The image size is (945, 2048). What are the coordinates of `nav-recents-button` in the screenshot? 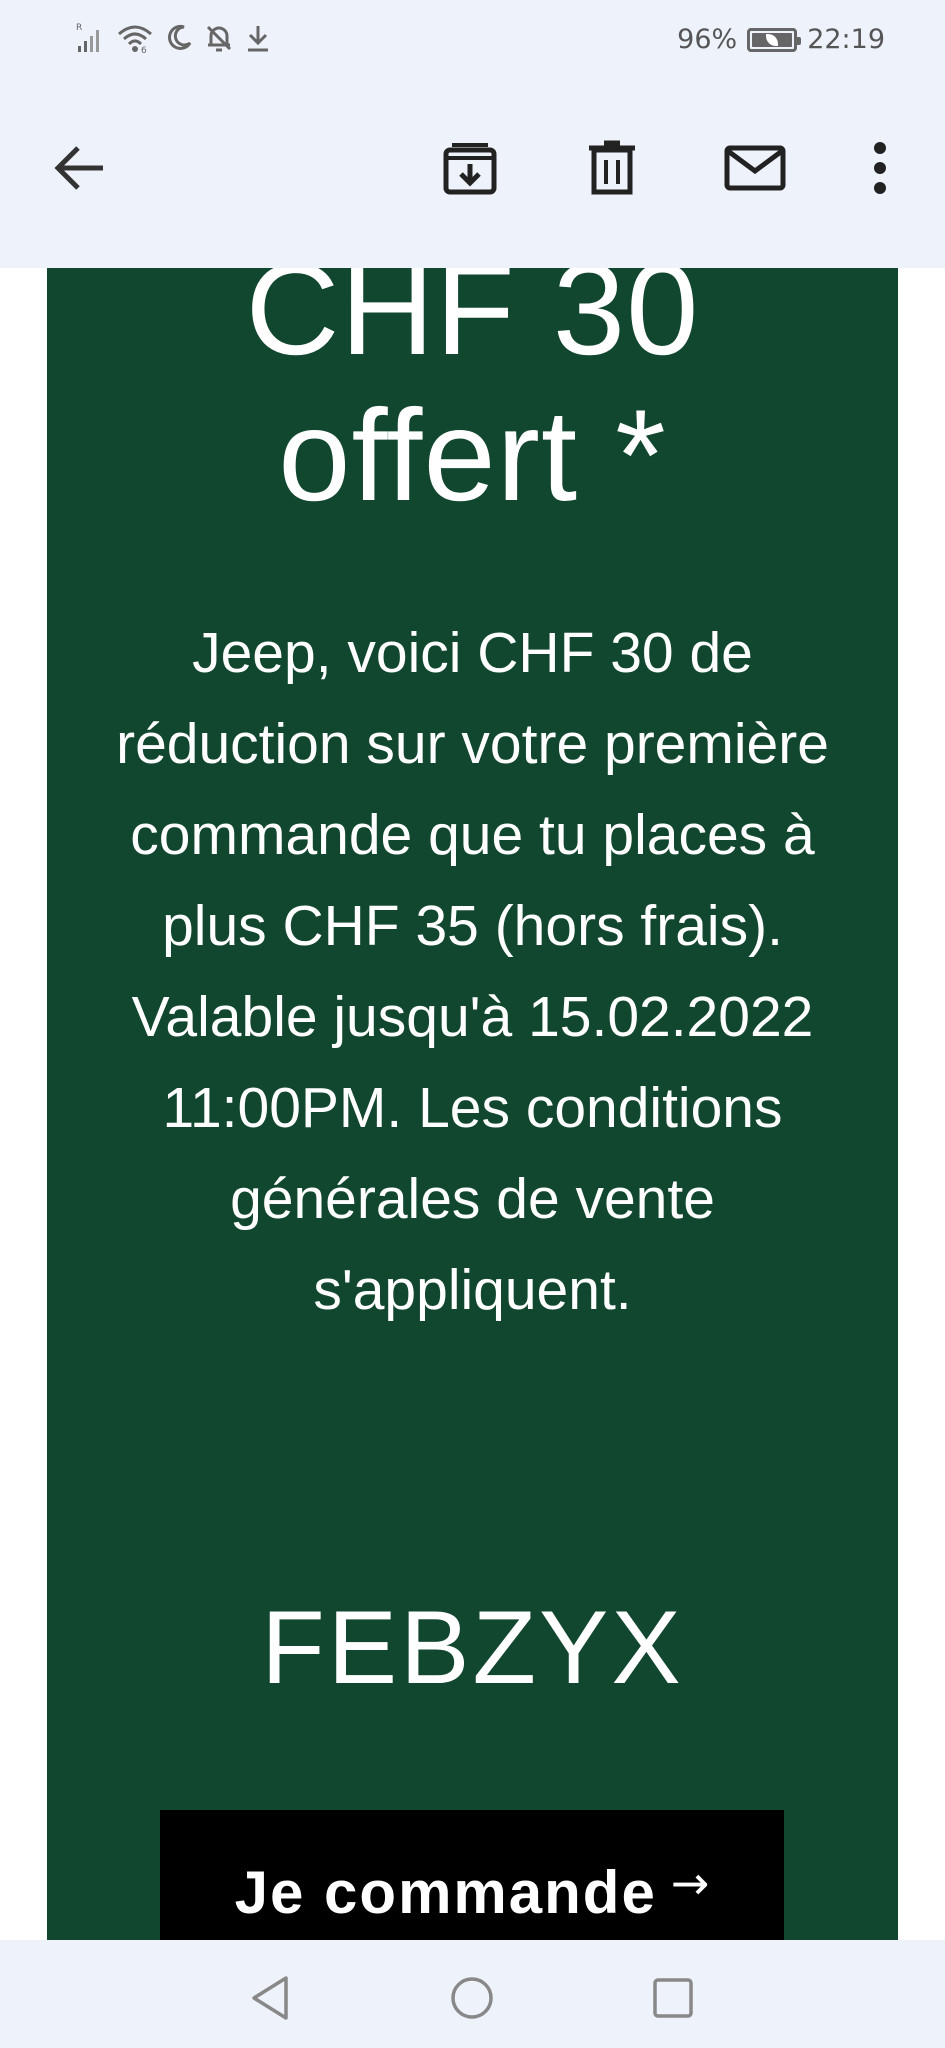 It's located at (673, 1998).